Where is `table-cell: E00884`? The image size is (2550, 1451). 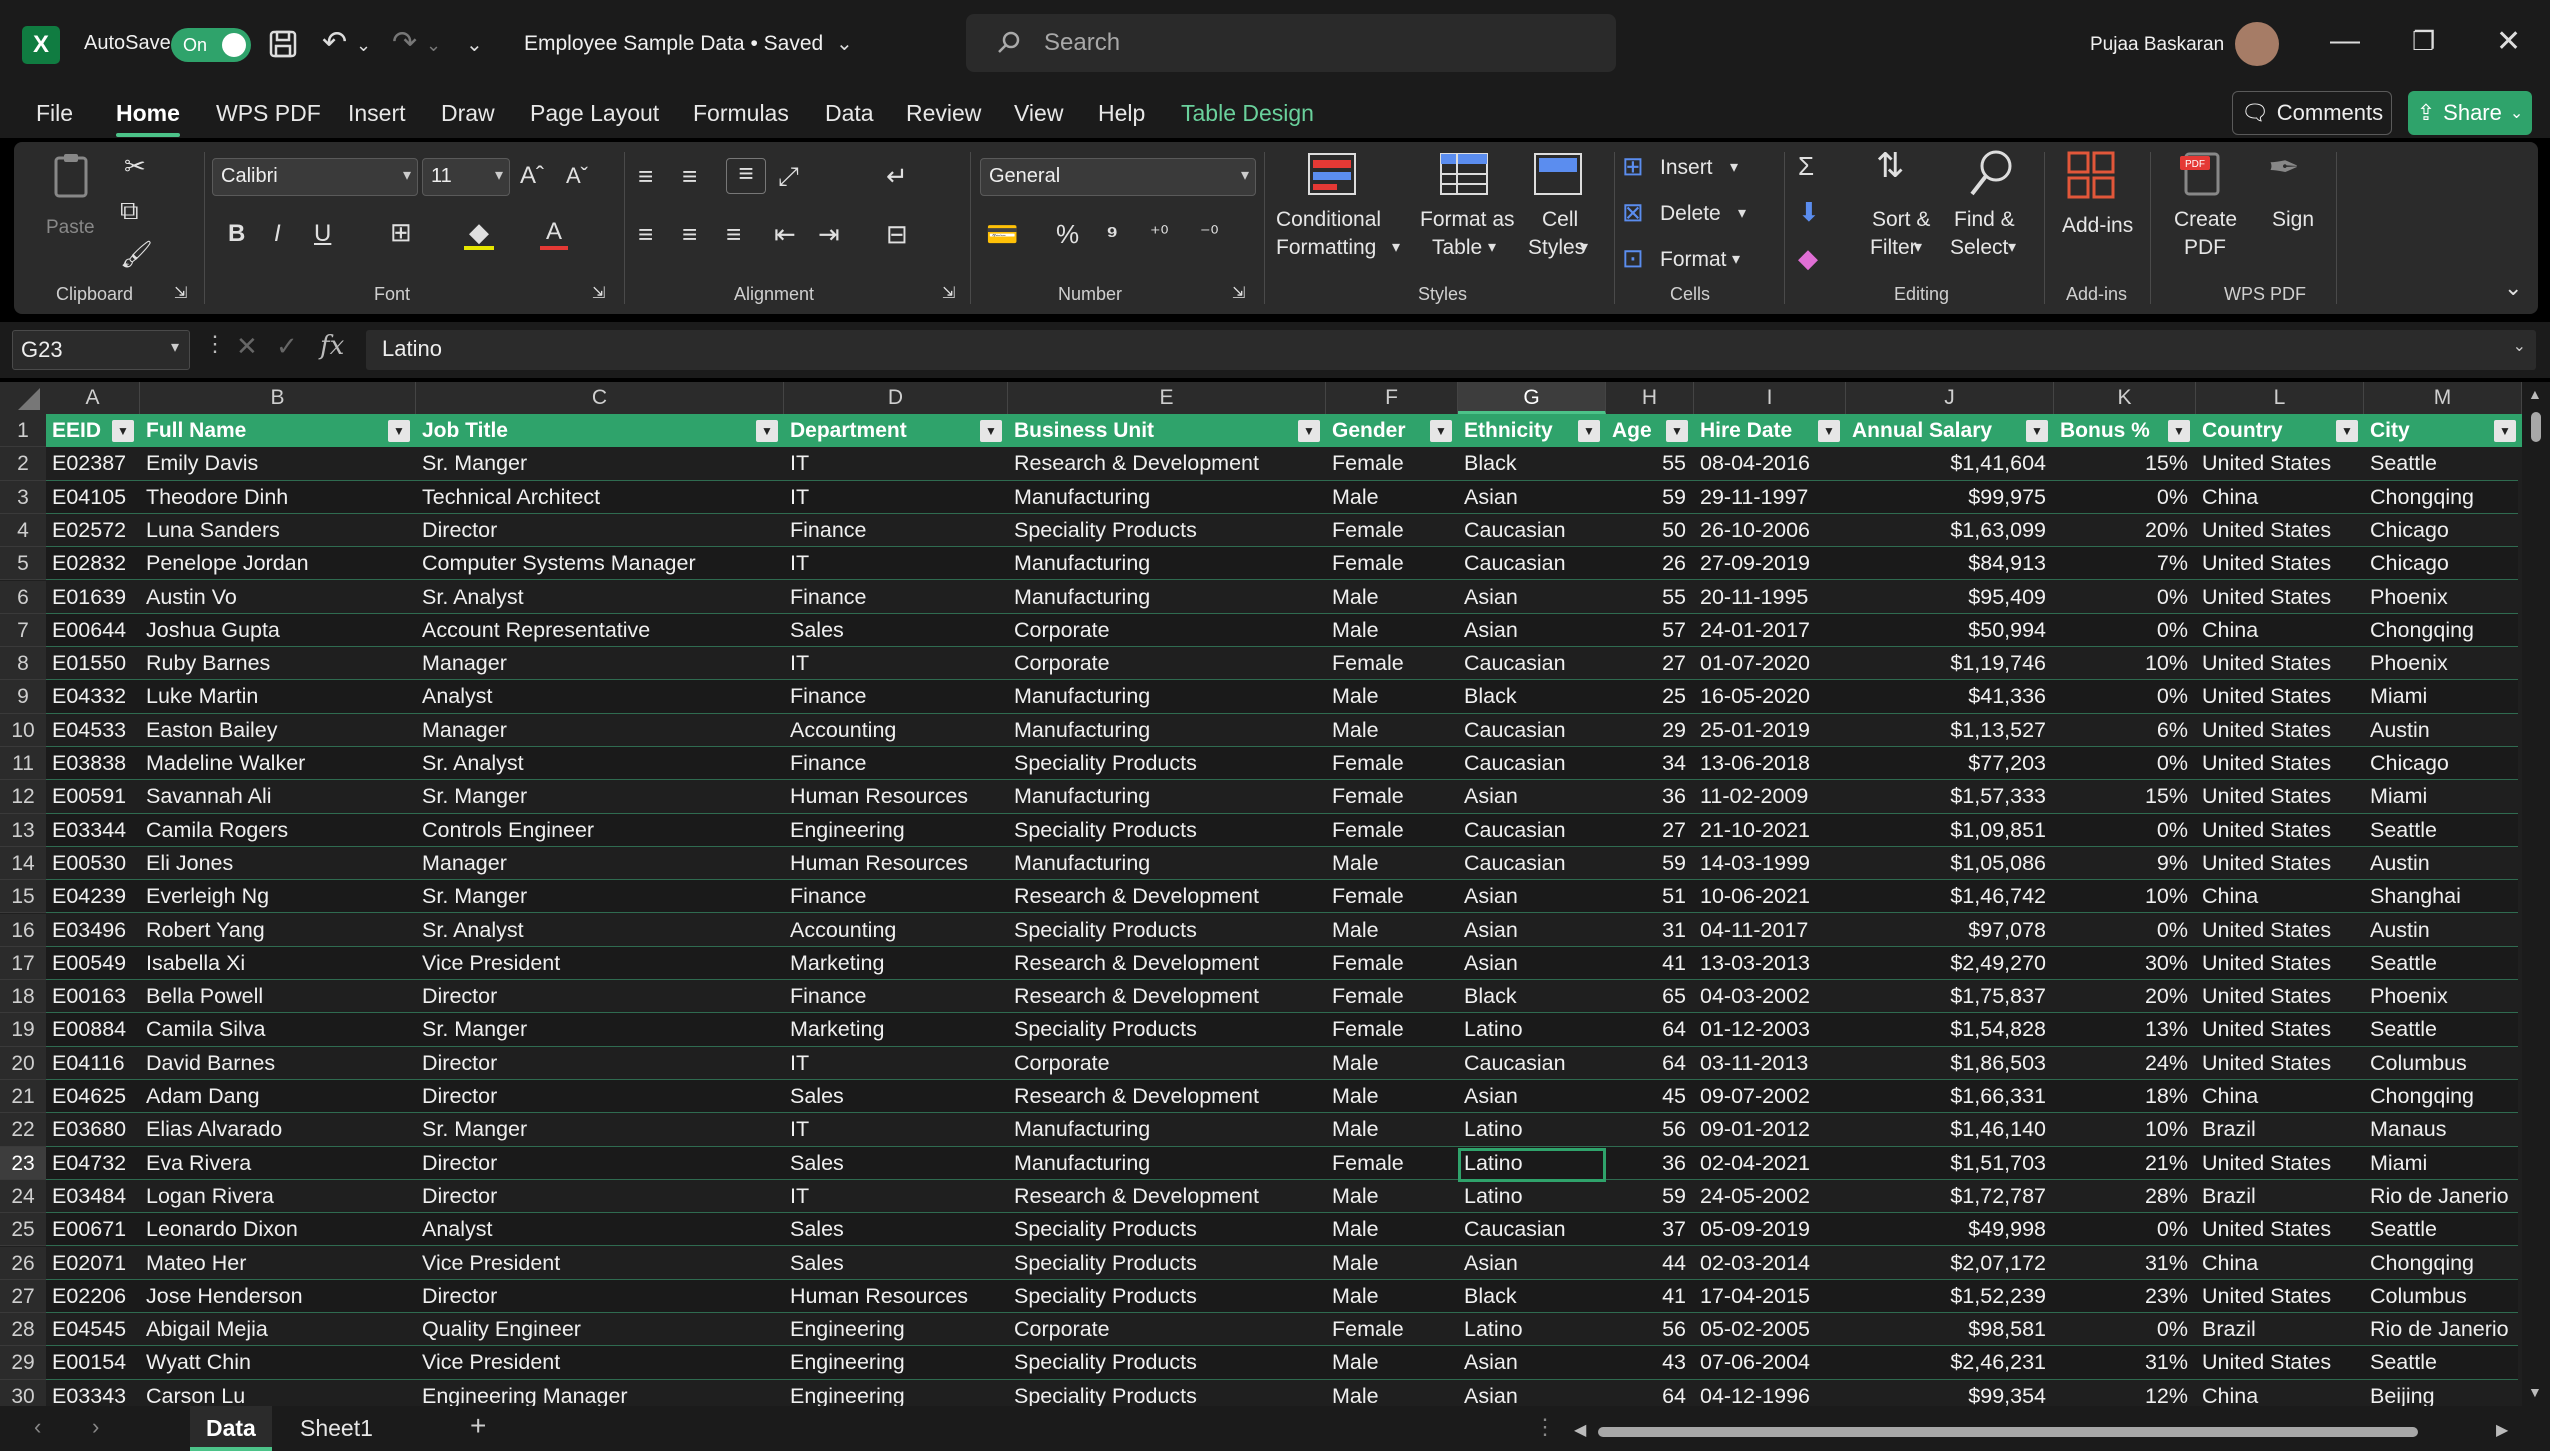
table-cell: E00884 is located at coordinates (93, 1029).